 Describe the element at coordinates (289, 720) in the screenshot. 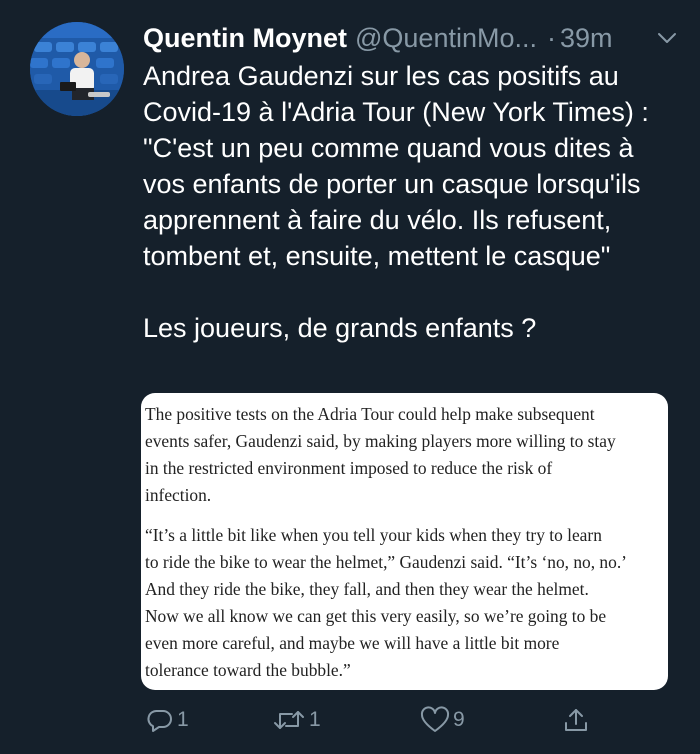

I see `retweet-icon` at that location.